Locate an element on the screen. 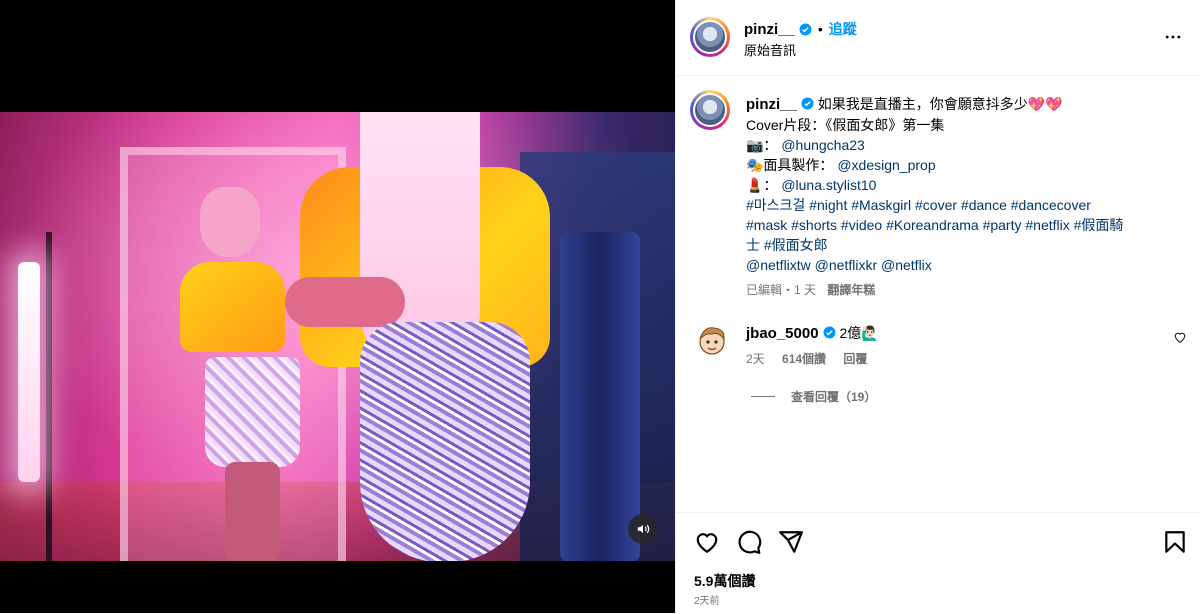 The width and height of the screenshot is (1200, 614). comment-time: 2天 is located at coordinates (755, 359).